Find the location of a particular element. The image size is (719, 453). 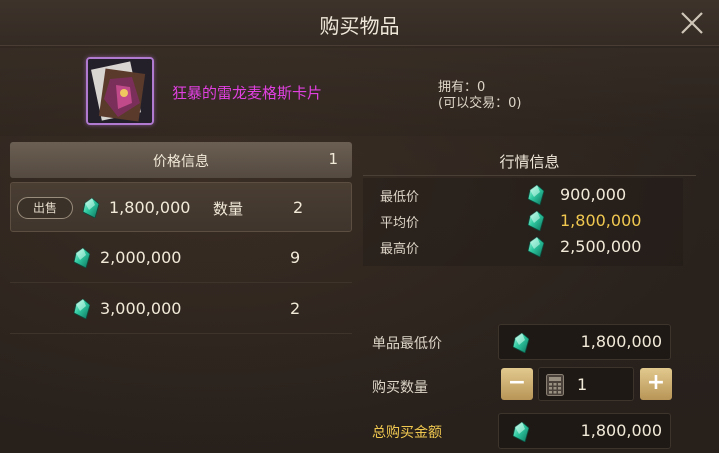

close-button is located at coordinates (692, 23).